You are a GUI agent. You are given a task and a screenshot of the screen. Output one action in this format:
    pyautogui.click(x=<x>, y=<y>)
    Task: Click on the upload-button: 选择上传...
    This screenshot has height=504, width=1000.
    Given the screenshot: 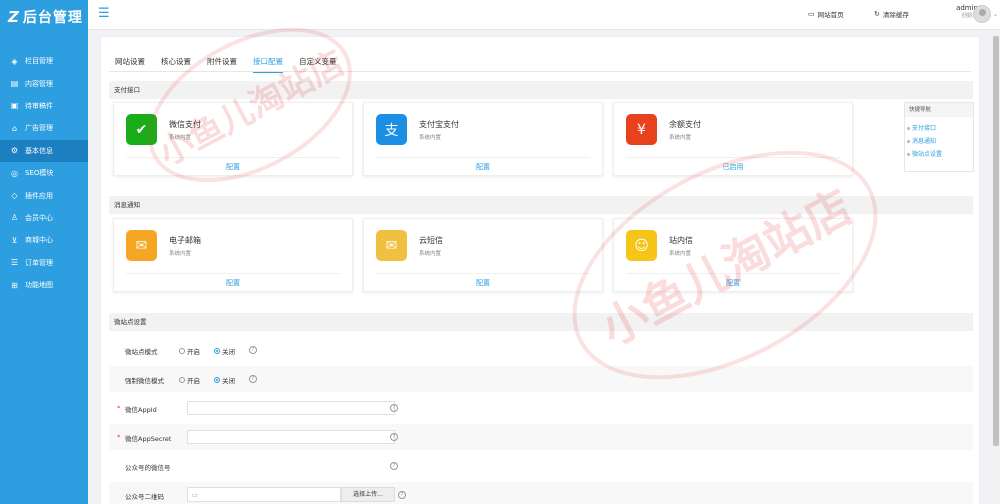 What is the action you would take?
    pyautogui.click(x=368, y=494)
    